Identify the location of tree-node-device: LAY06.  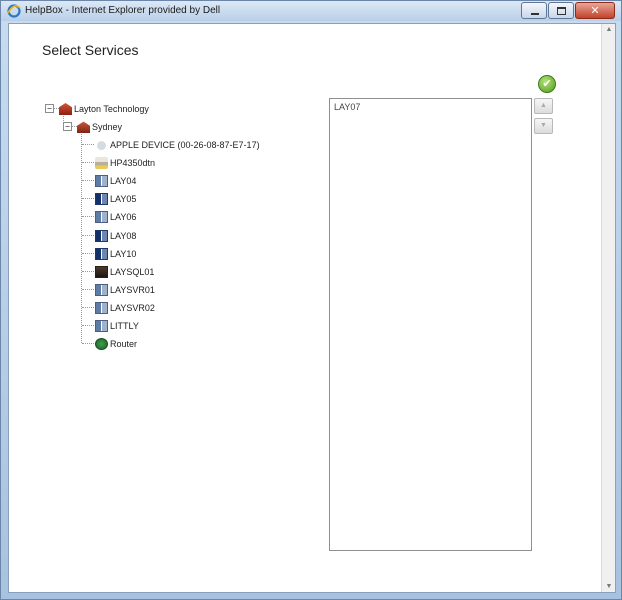
(115, 217).